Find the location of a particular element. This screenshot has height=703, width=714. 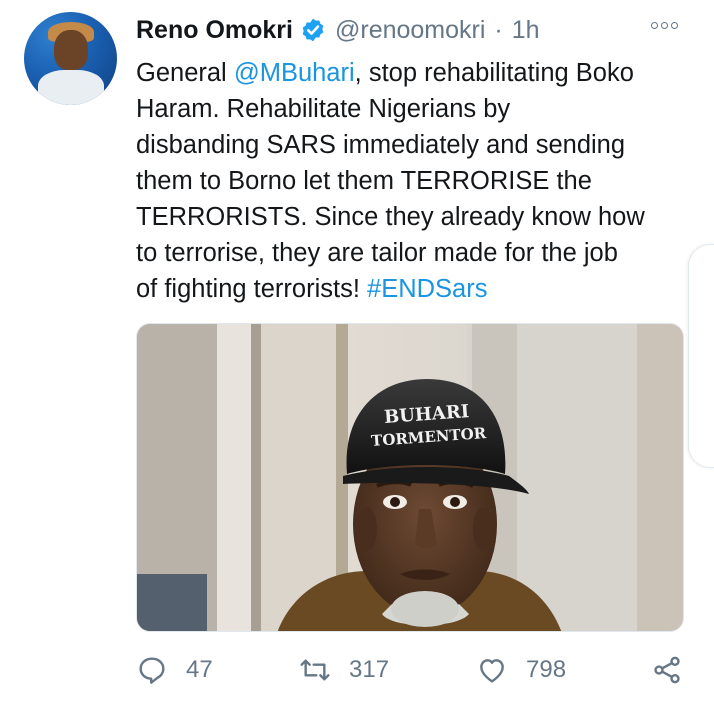

tweet-text-line: TERRORISTS. Since they already know how is located at coordinates (390, 217).